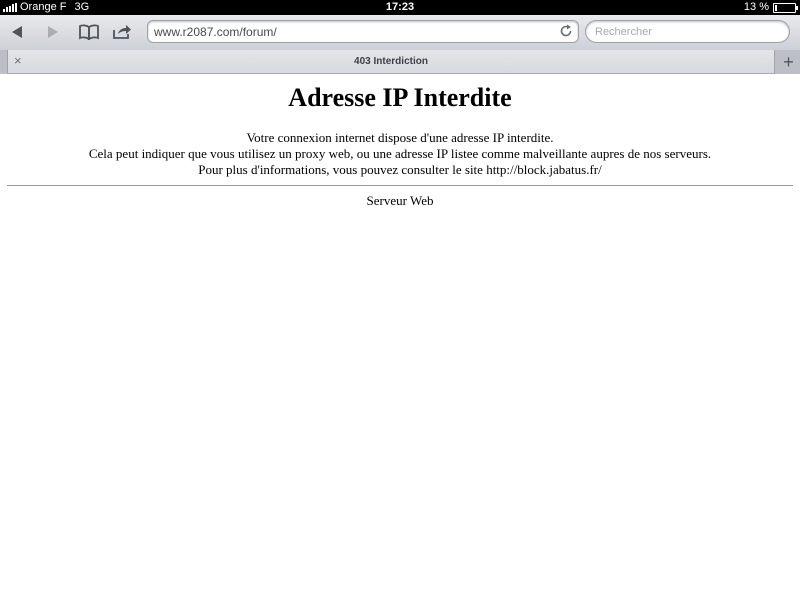 This screenshot has width=800, height=600. Describe the element at coordinates (785, 7) in the screenshot. I see `battery-icon` at that location.